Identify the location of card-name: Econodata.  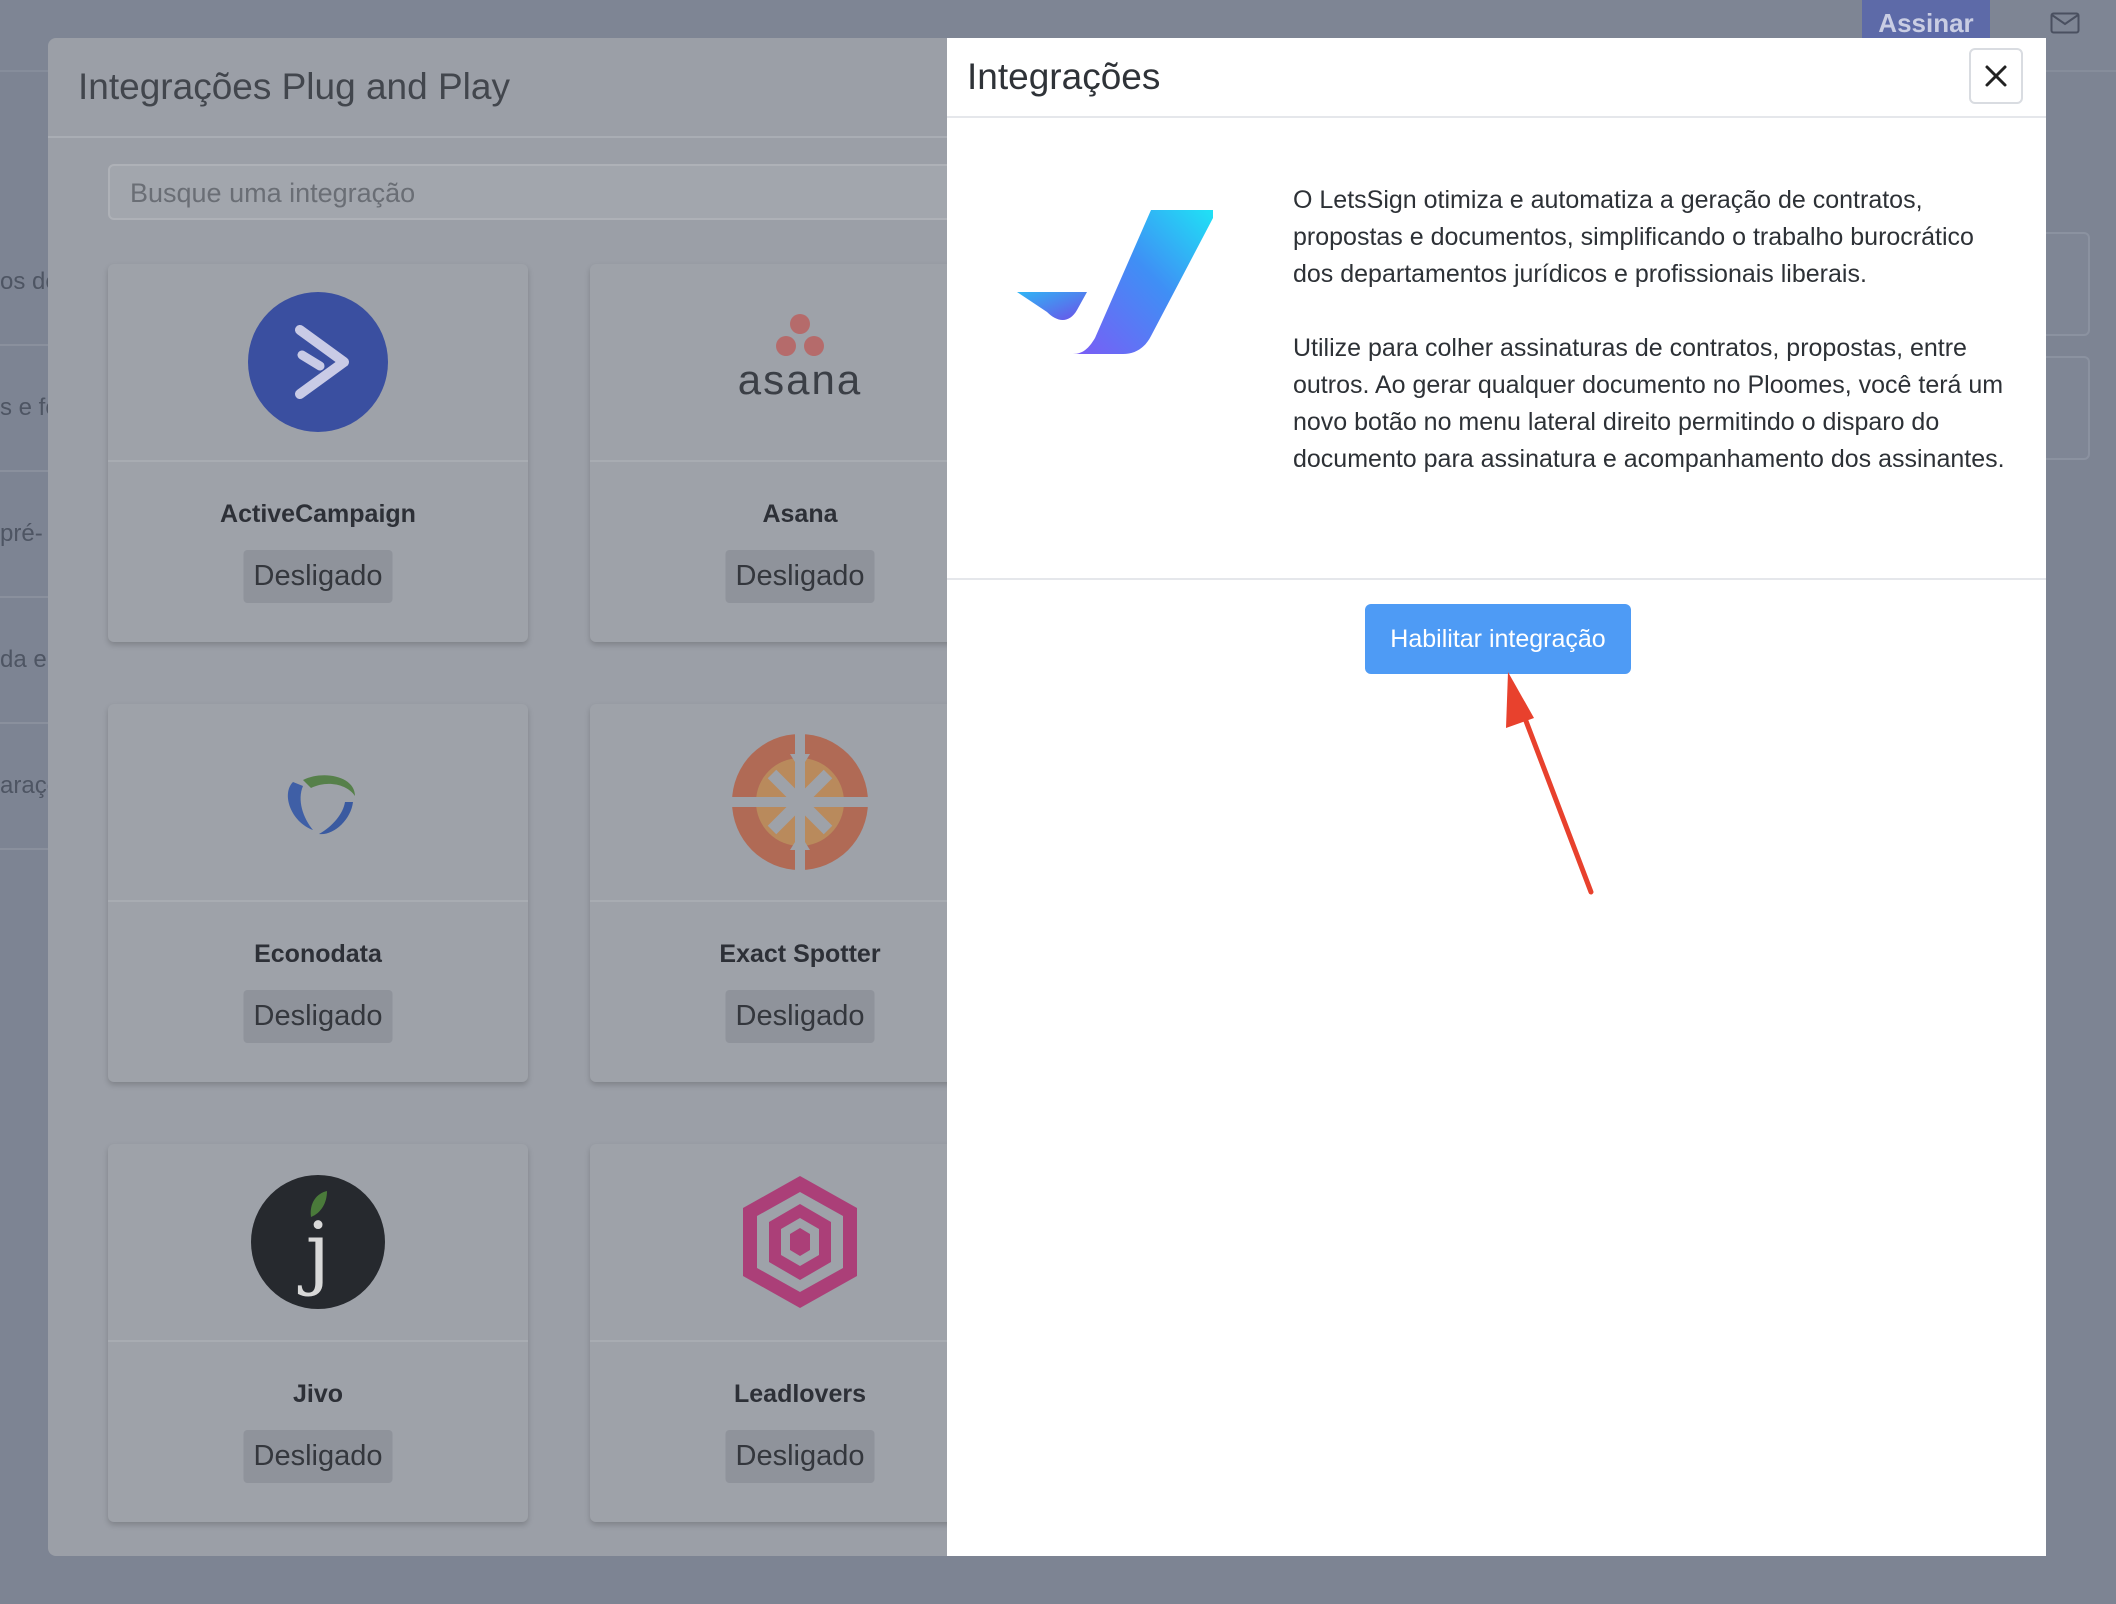
(318, 954).